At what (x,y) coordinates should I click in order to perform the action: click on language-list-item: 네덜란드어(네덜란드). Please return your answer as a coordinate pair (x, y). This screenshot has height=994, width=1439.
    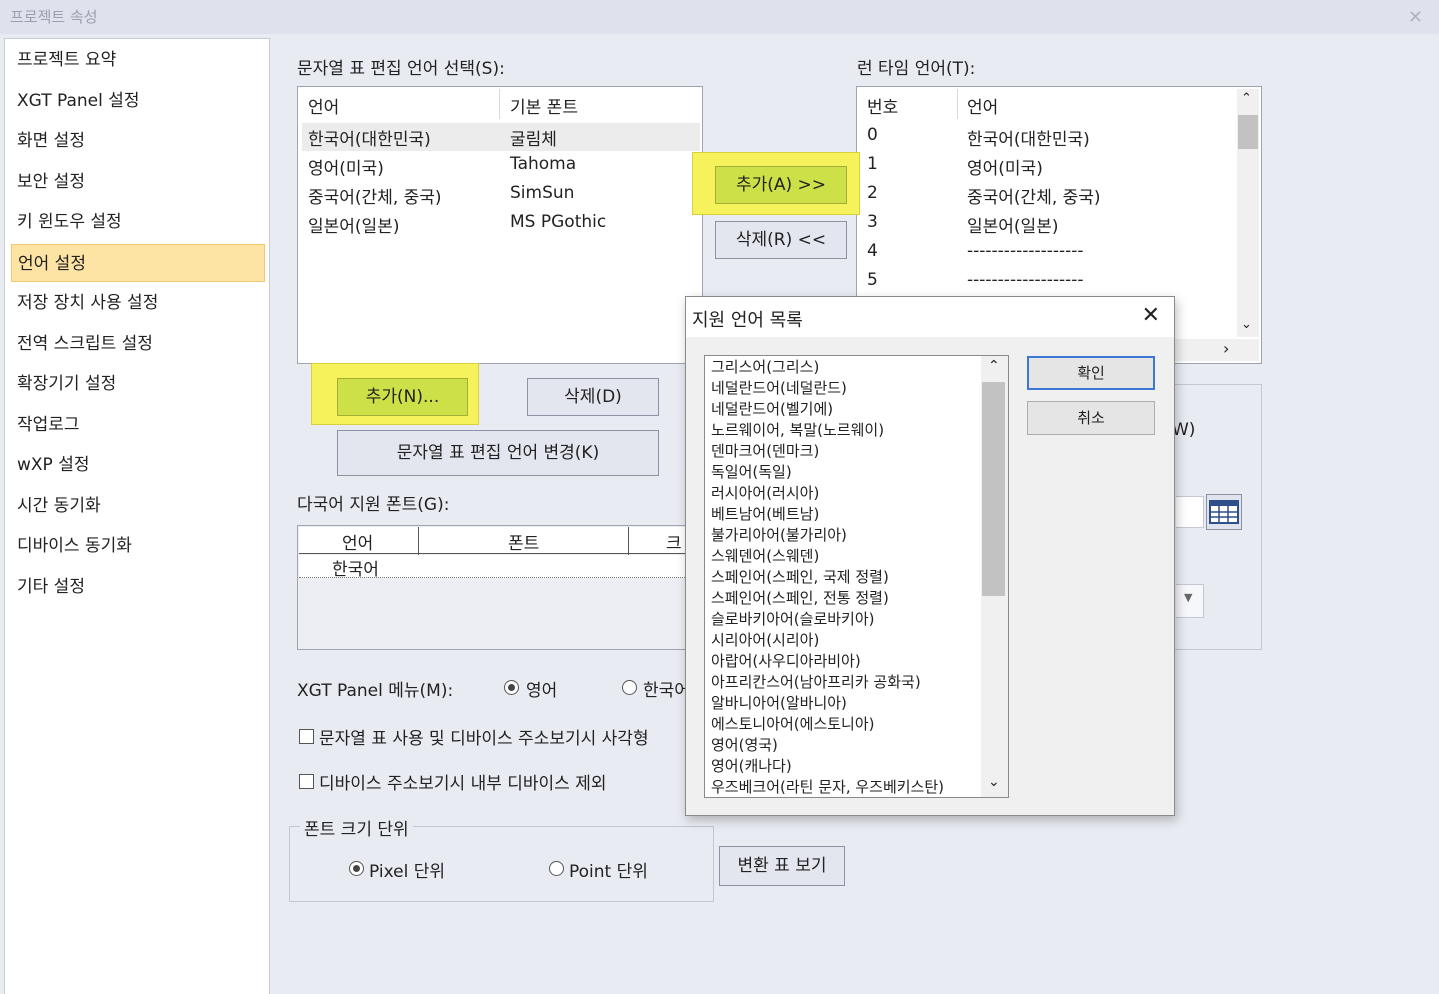
    Looking at the image, I should click on (779, 388).